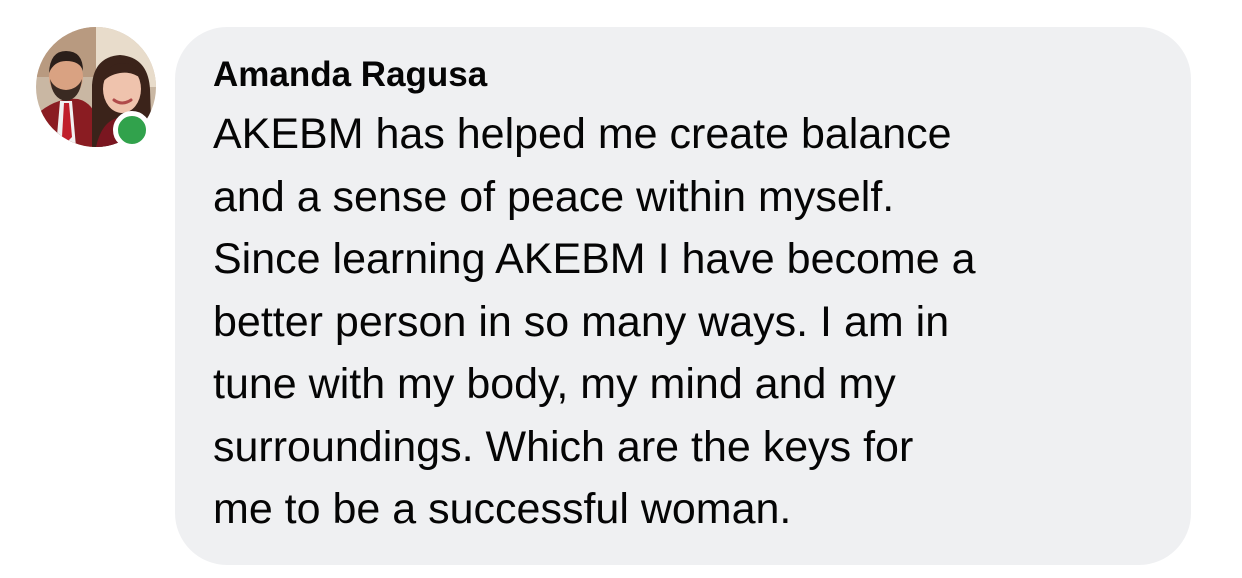  What do you see at coordinates (96, 88) in the screenshot?
I see `avatar` at bounding box center [96, 88].